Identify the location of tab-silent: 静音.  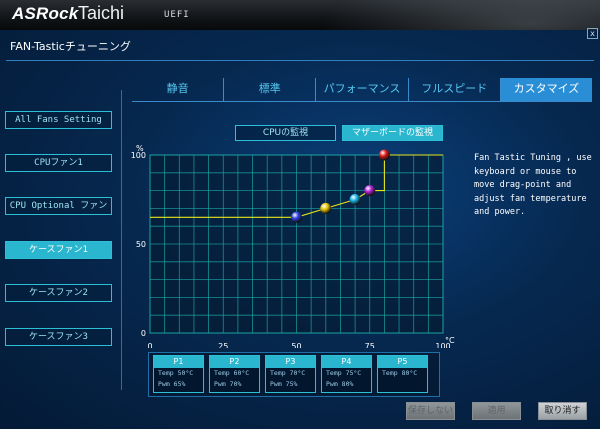
(178, 89).